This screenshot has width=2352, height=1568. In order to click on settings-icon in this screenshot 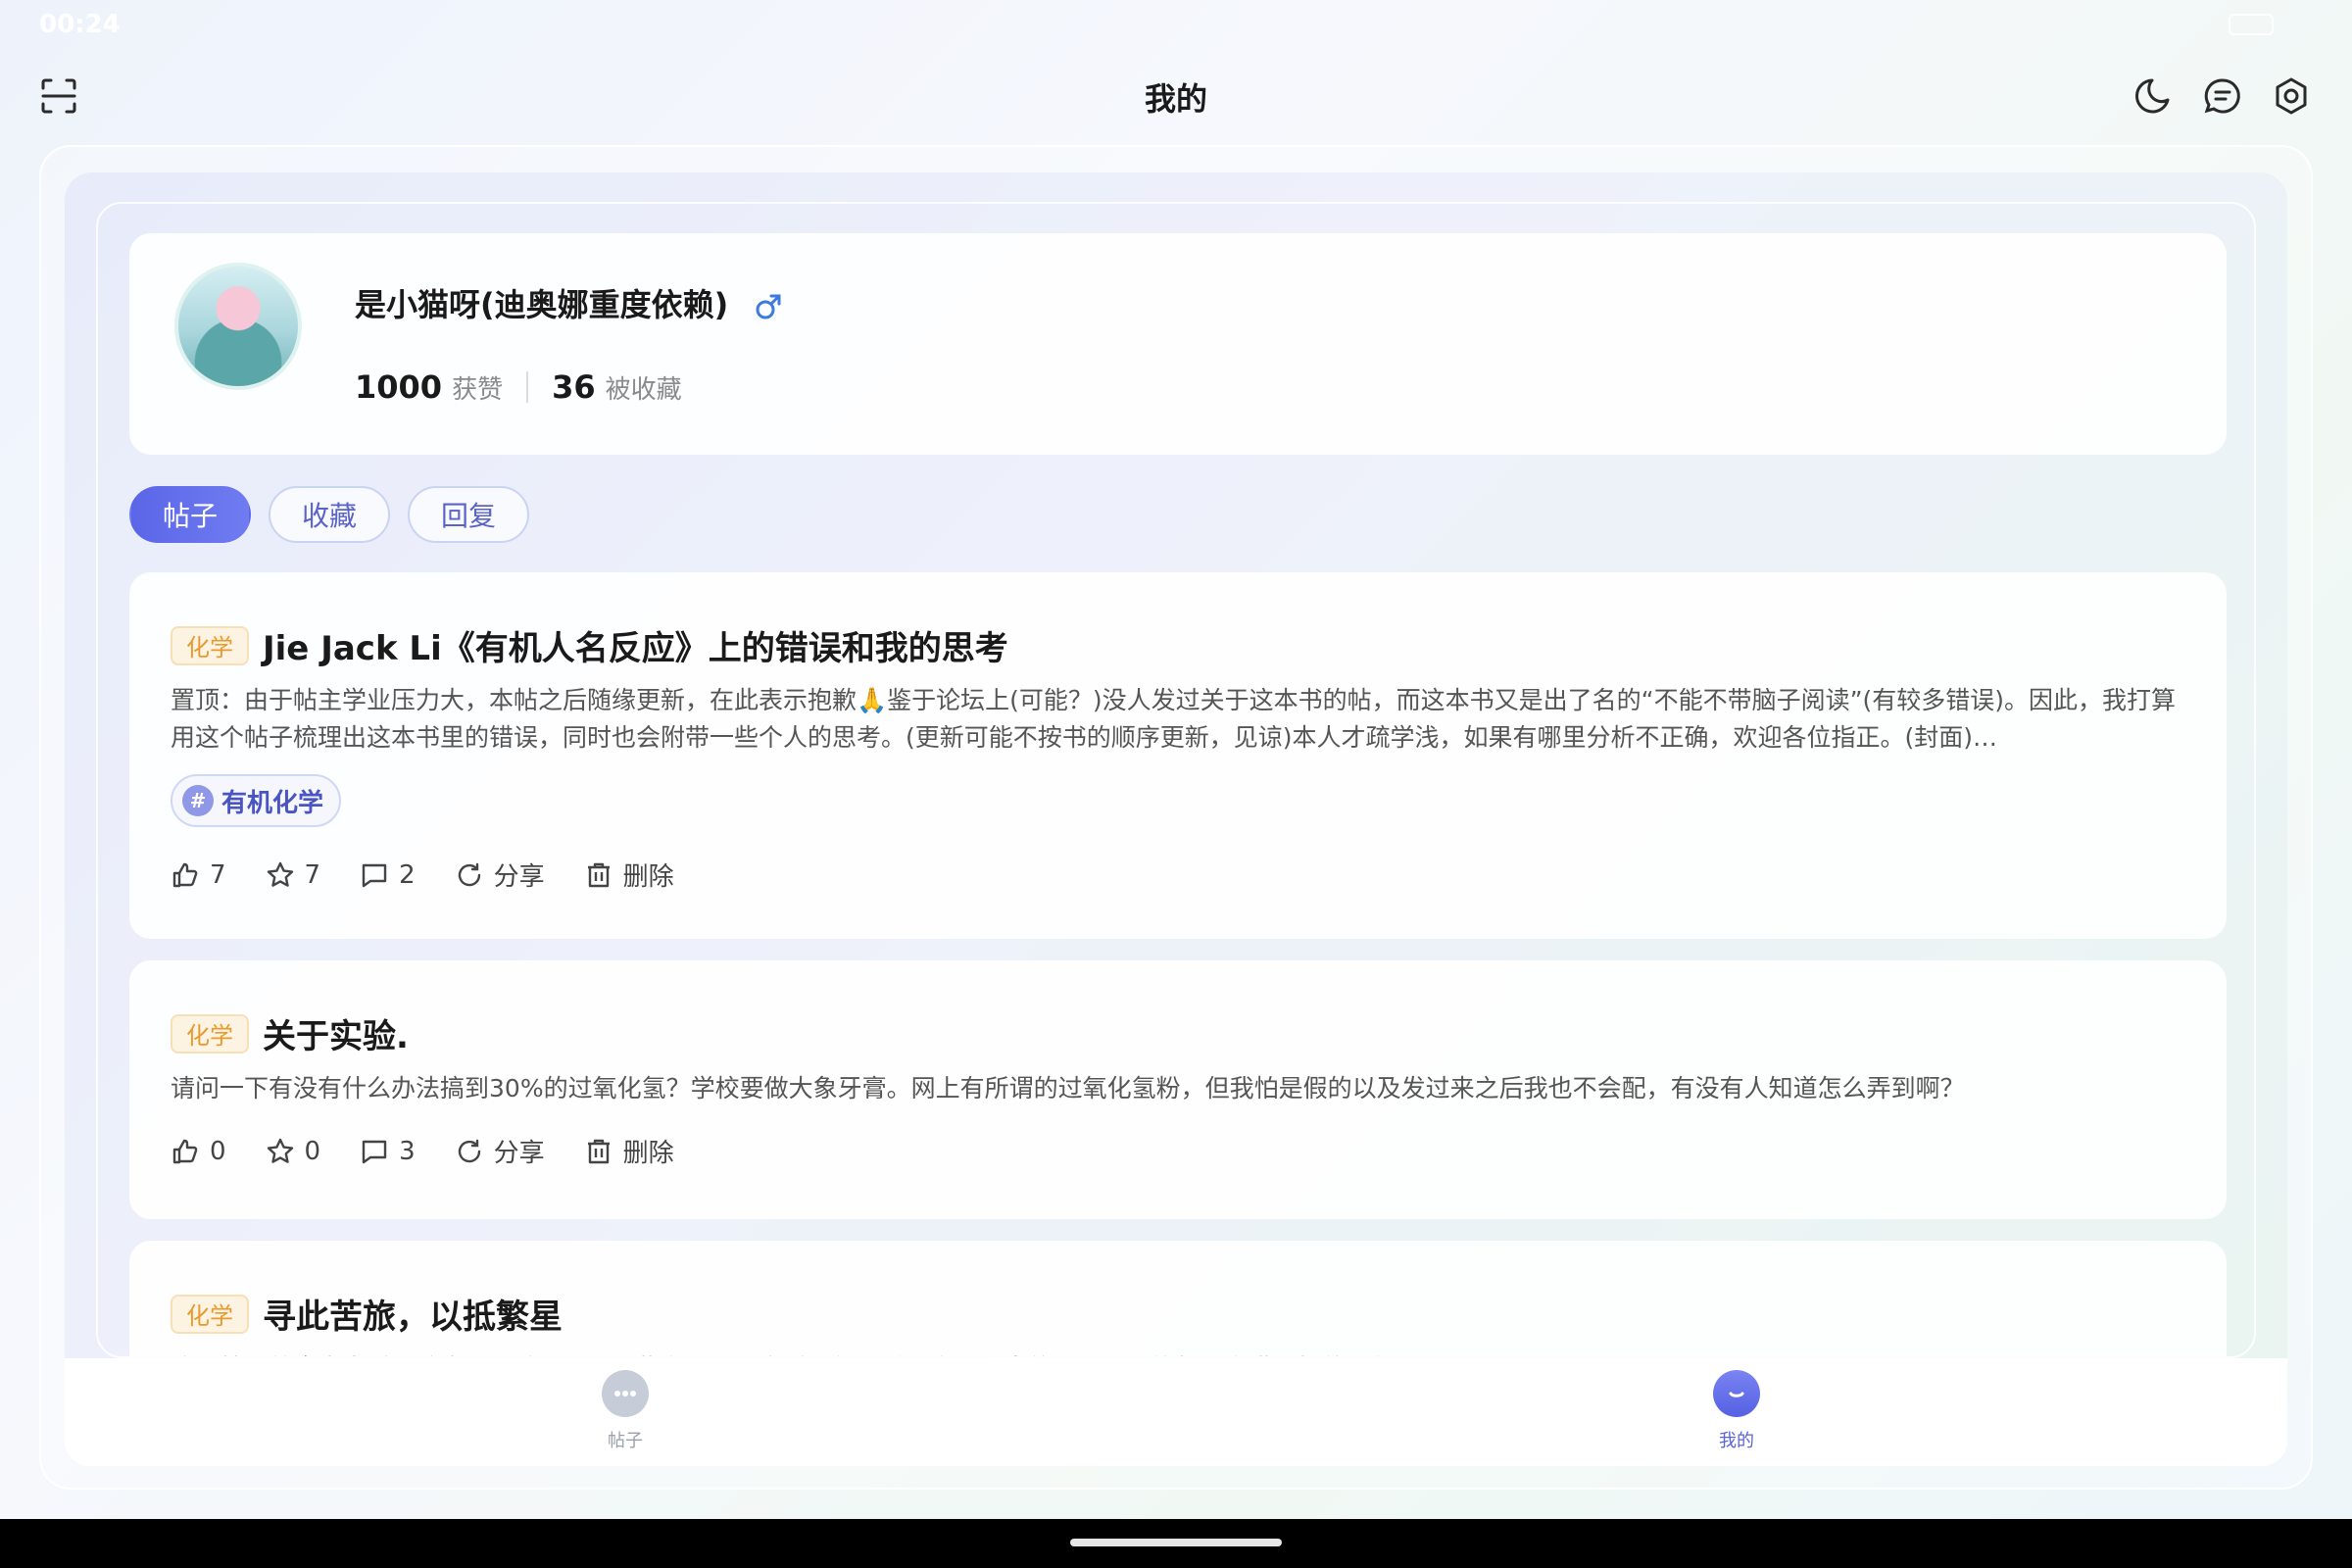, I will do `click(2291, 96)`.